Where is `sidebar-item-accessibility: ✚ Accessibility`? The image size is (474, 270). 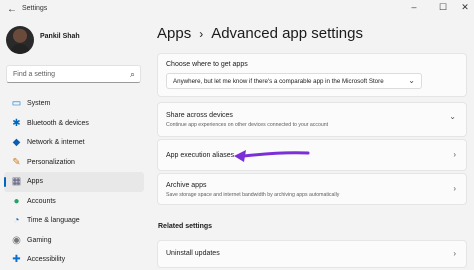
sidebar-item-accessibility: ✚ Accessibility is located at coordinates (74, 260).